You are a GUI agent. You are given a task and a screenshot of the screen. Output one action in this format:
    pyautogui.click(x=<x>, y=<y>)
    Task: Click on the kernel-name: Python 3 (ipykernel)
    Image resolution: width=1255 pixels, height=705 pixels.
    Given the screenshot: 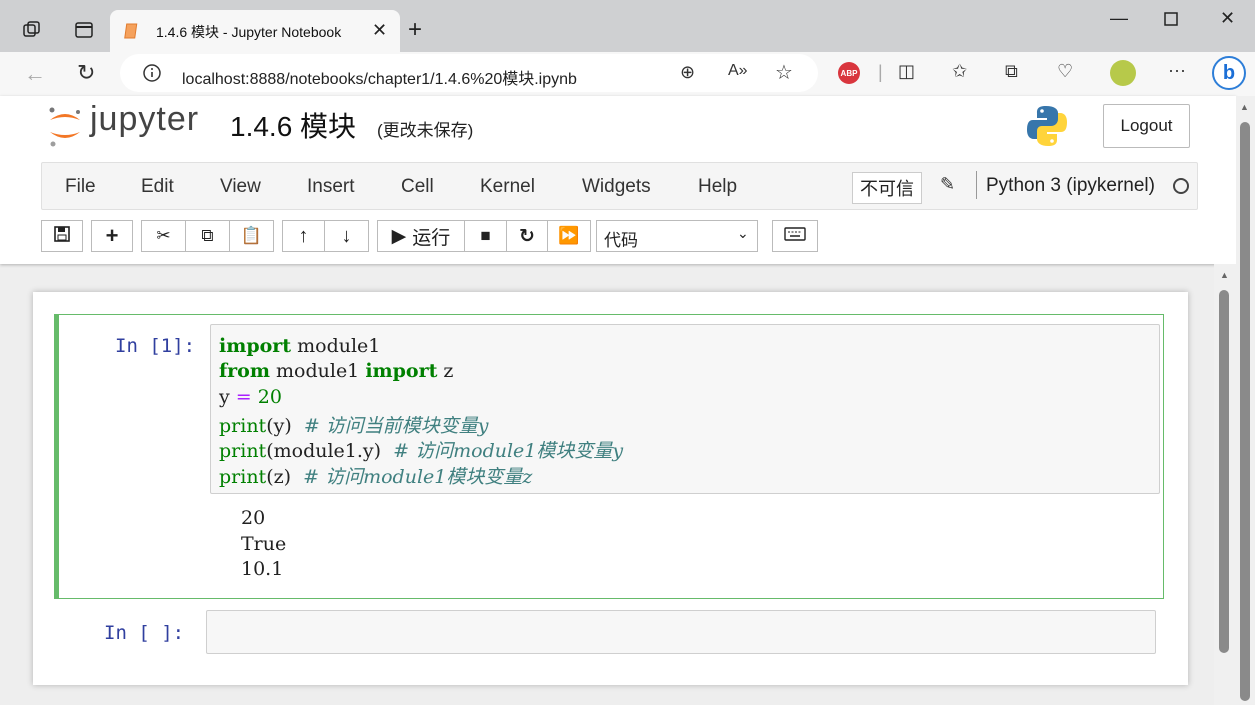 What is the action you would take?
    pyautogui.click(x=1070, y=186)
    